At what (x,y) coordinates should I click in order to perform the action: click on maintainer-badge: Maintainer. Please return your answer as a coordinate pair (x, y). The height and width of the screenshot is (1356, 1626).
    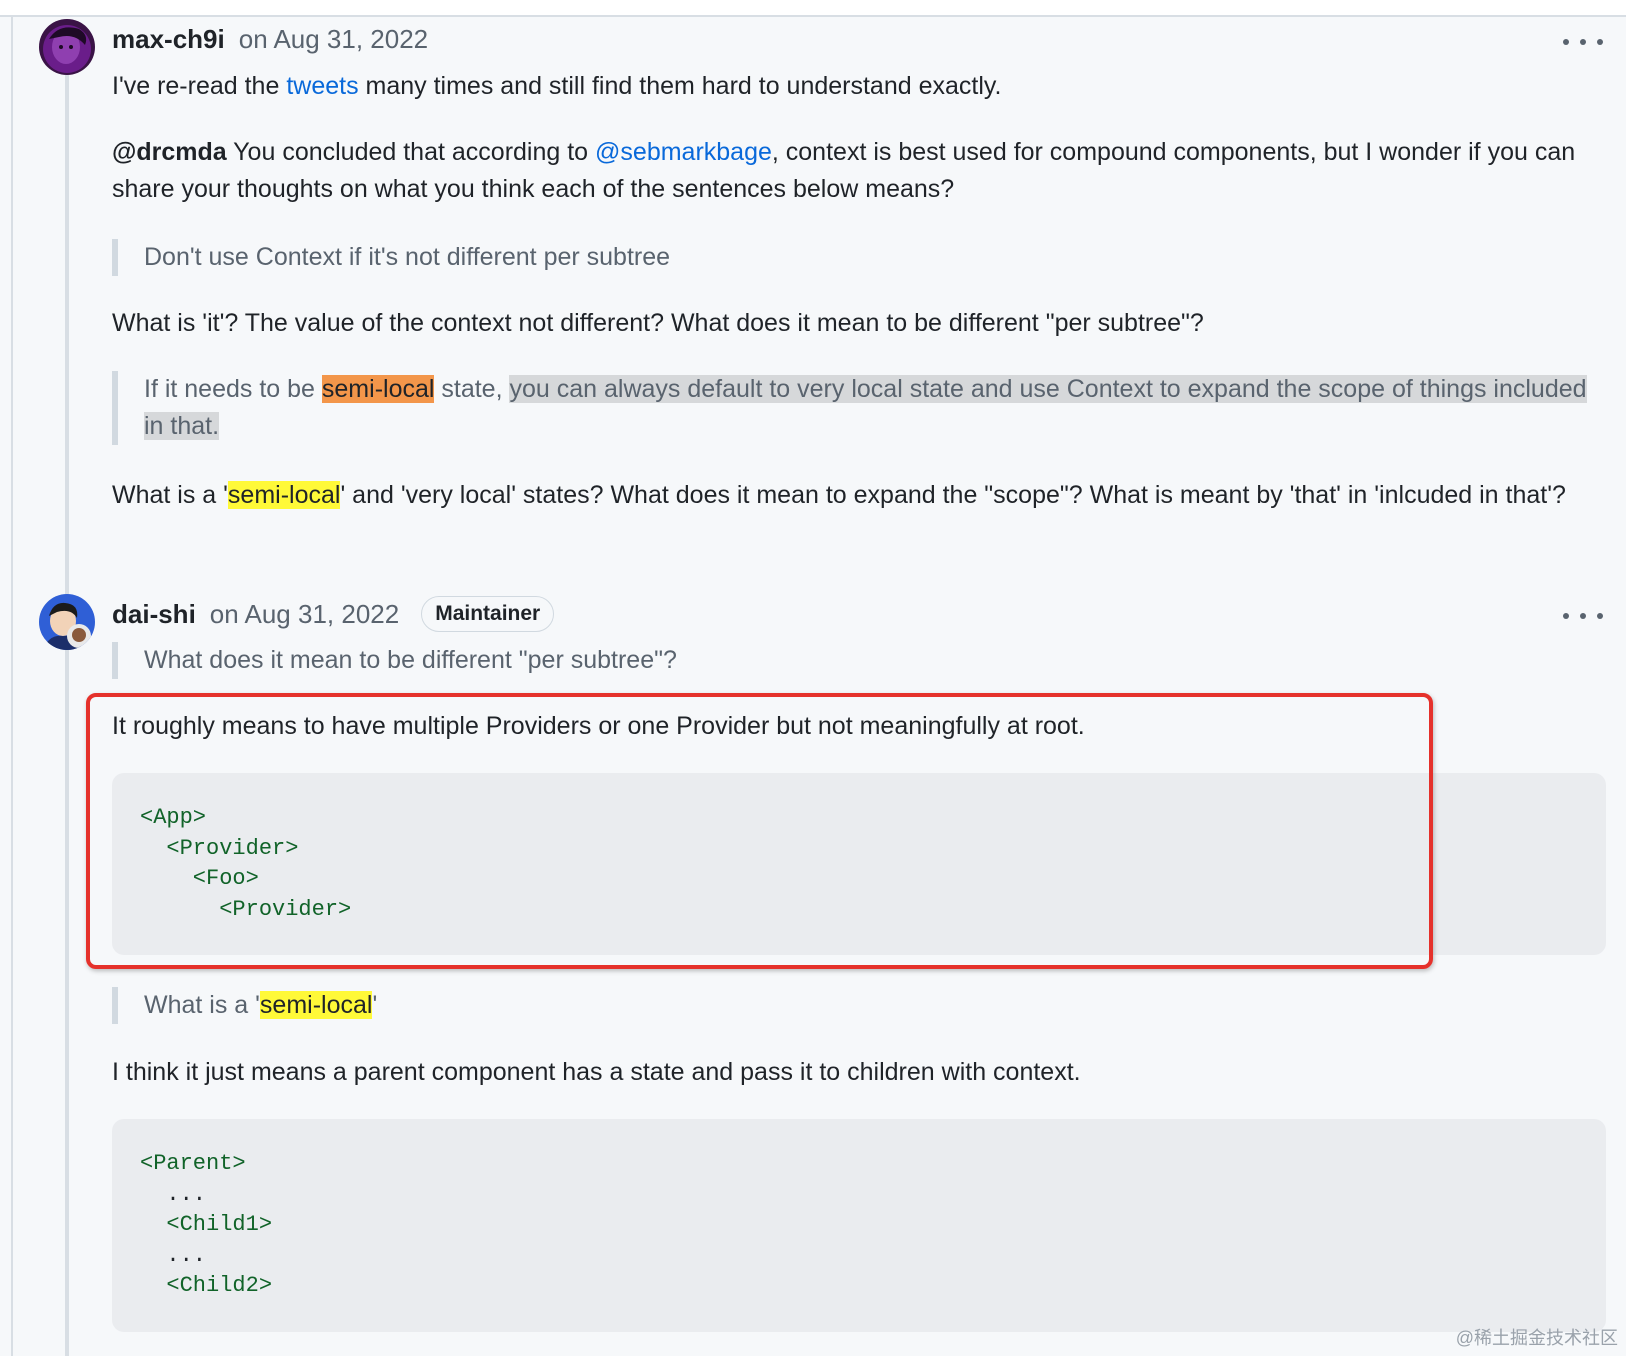
    Looking at the image, I should click on (488, 614).